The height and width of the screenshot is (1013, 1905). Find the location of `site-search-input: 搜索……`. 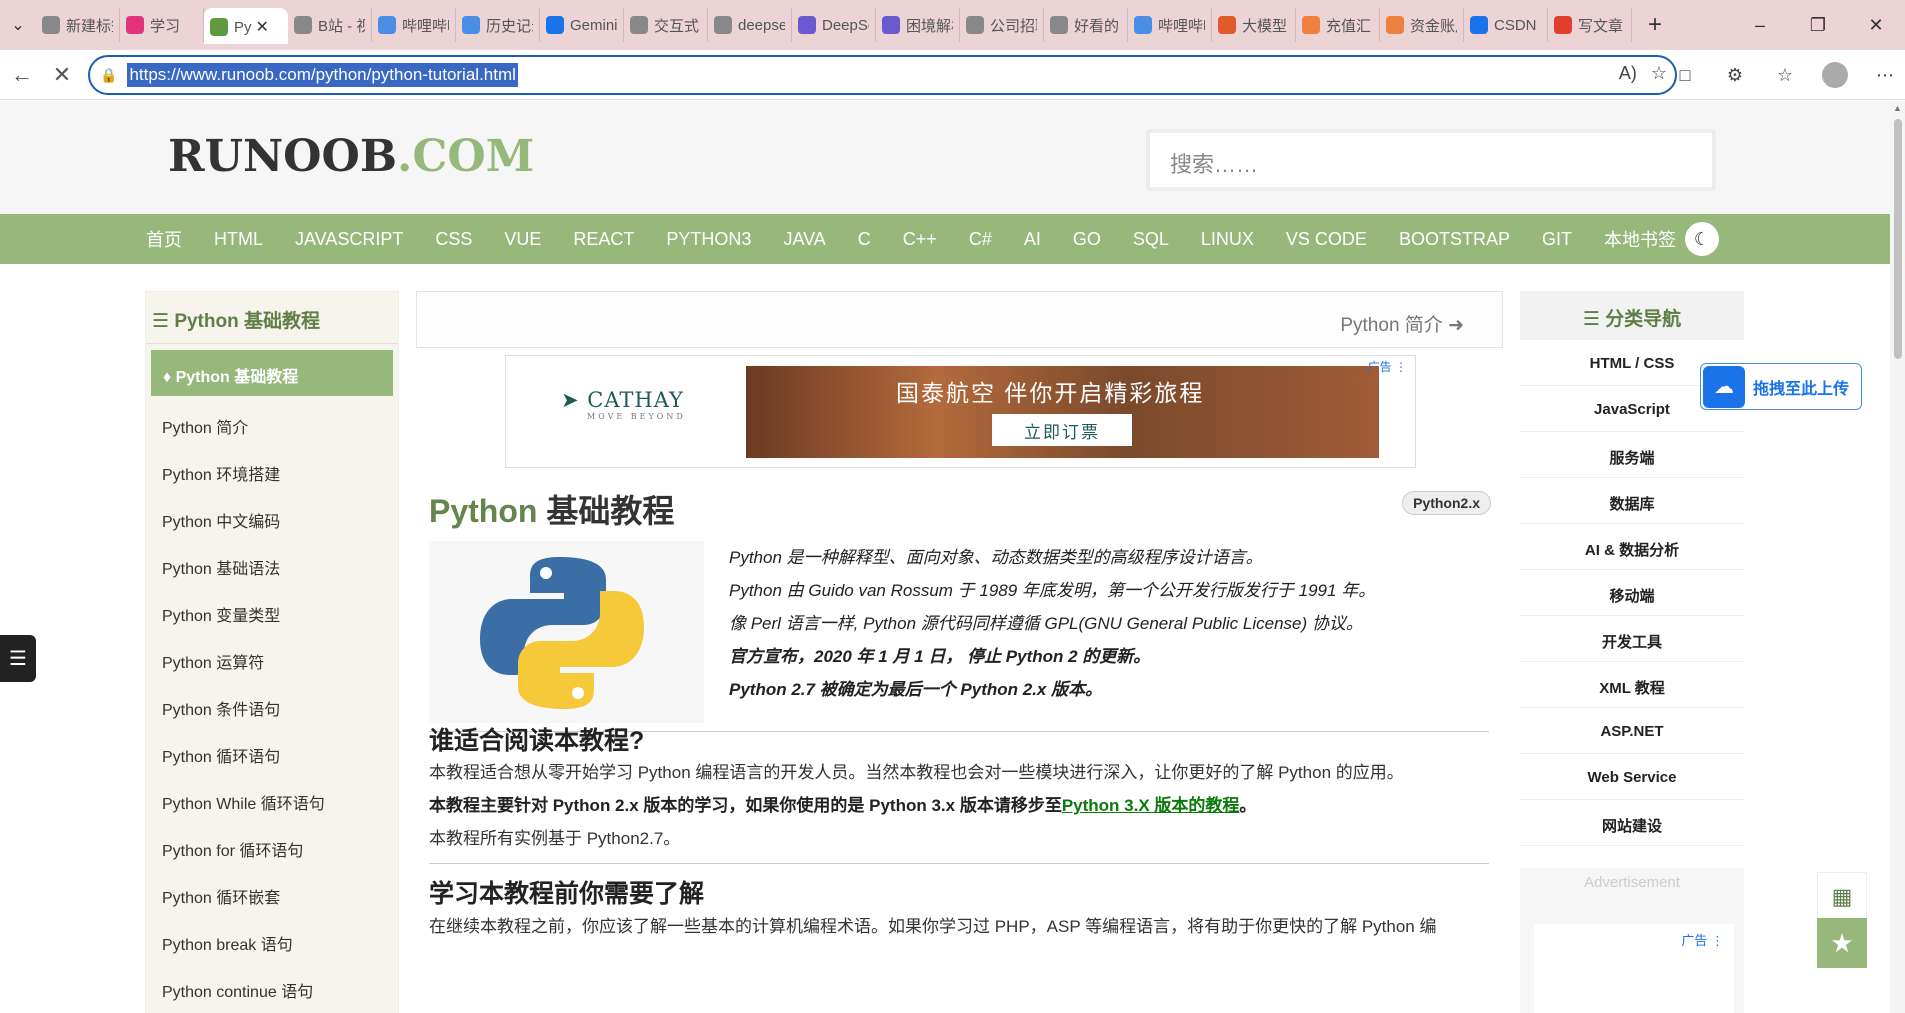

site-search-input: 搜索…… is located at coordinates (1431, 160).